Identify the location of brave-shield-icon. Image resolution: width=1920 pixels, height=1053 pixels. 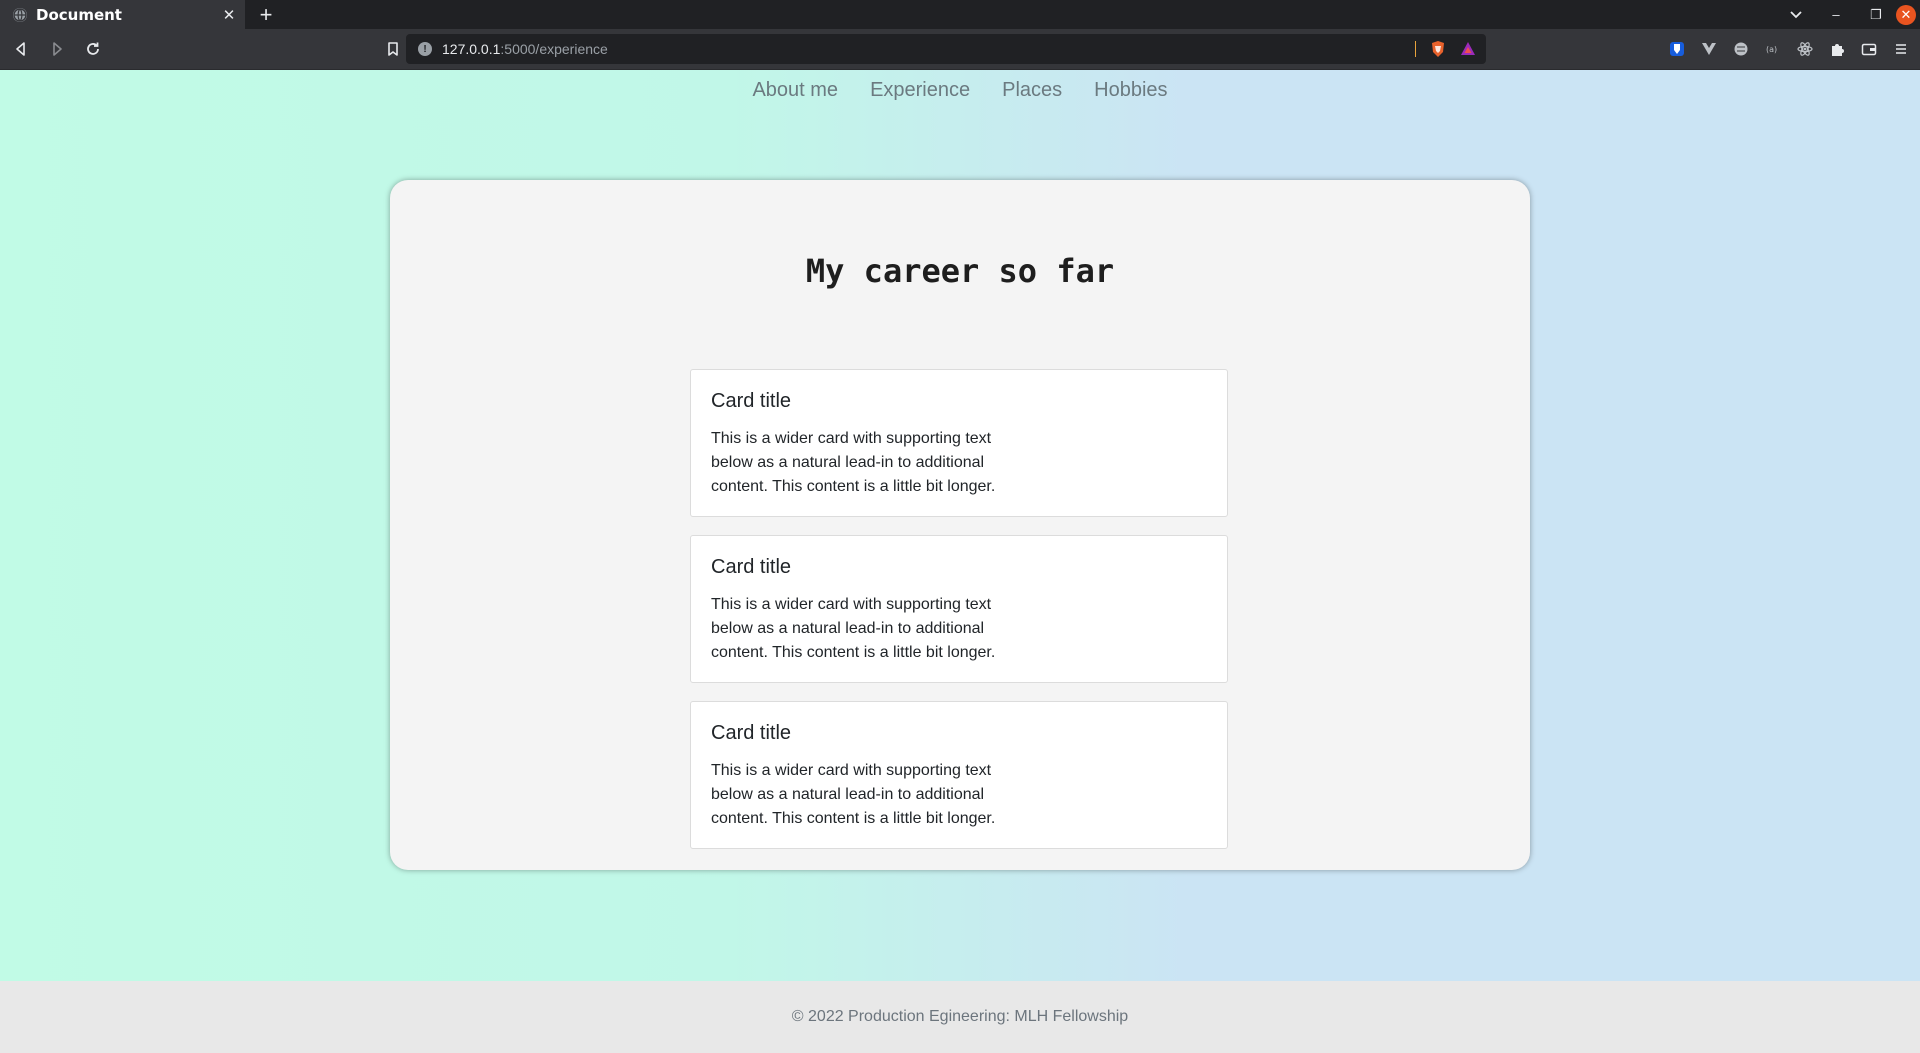
(1438, 49).